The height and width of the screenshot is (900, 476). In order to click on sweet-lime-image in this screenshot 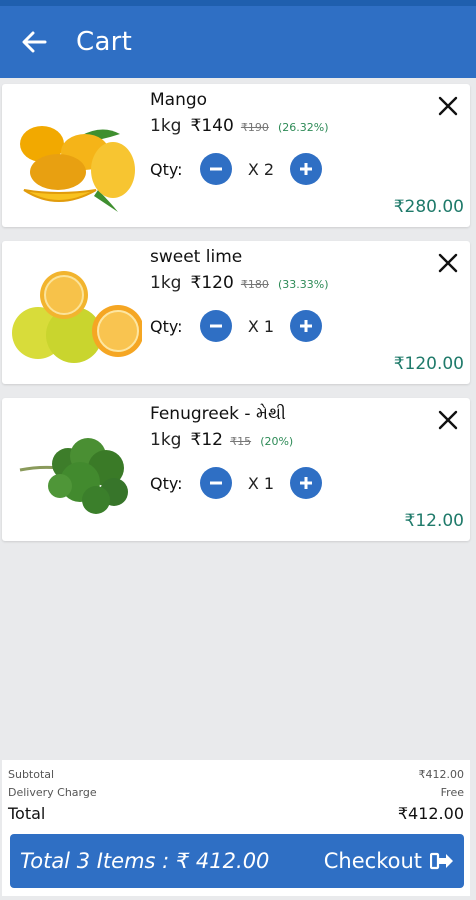, I will do `click(77, 317)`.